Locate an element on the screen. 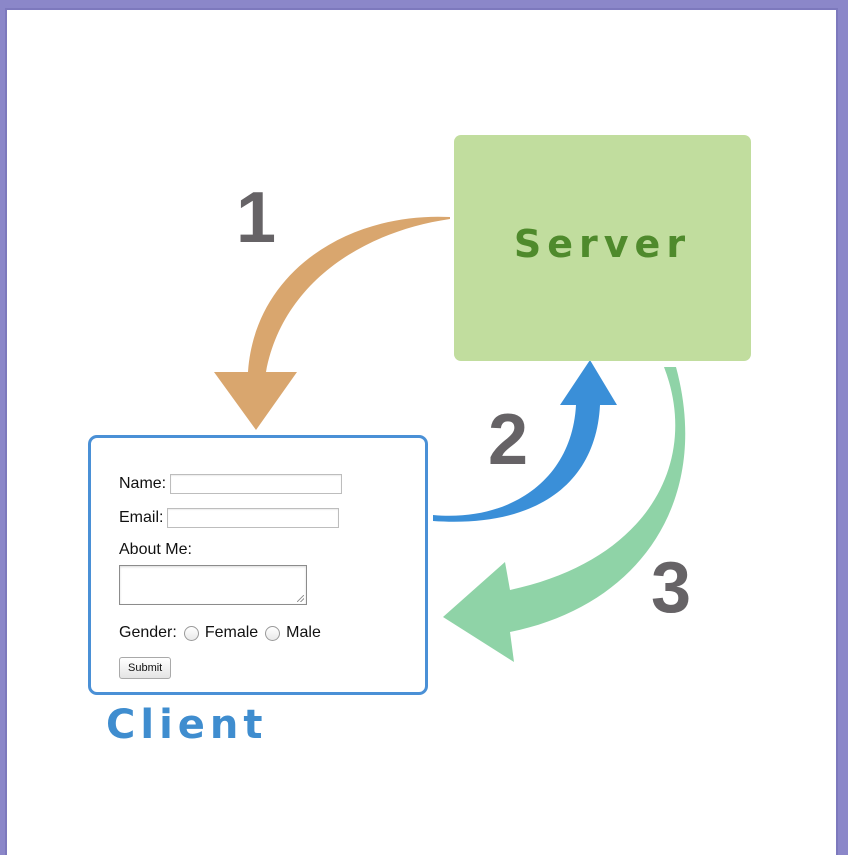 The width and height of the screenshot is (848, 855). submit-button: Submit is located at coordinates (145, 668).